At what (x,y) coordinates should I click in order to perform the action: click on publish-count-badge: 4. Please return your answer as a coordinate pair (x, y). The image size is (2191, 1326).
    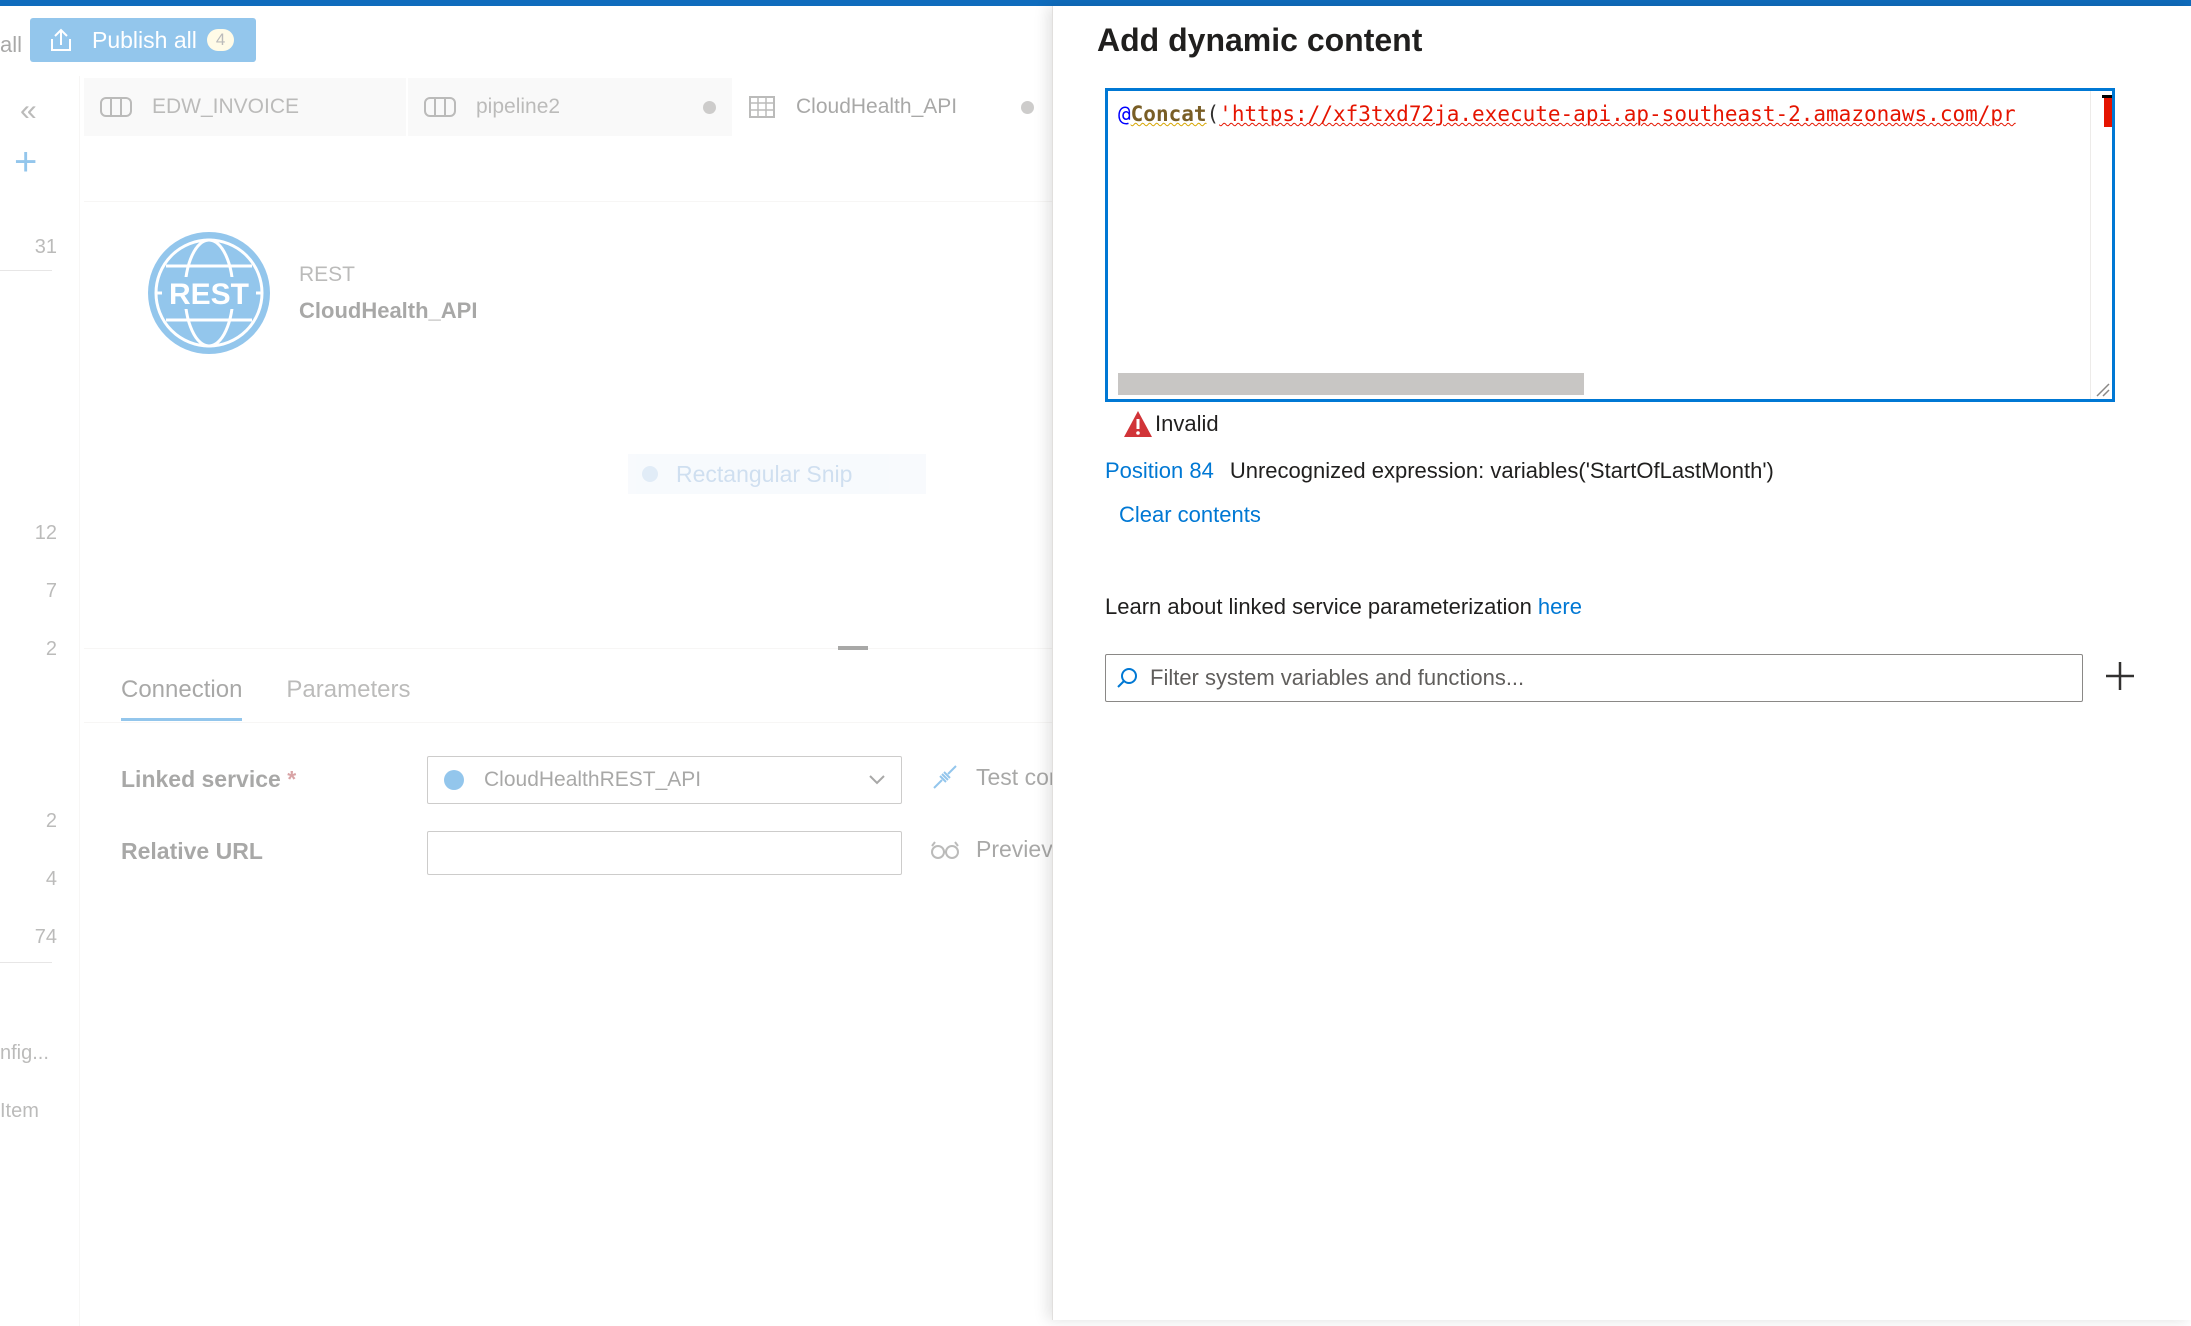
    Looking at the image, I should click on (220, 40).